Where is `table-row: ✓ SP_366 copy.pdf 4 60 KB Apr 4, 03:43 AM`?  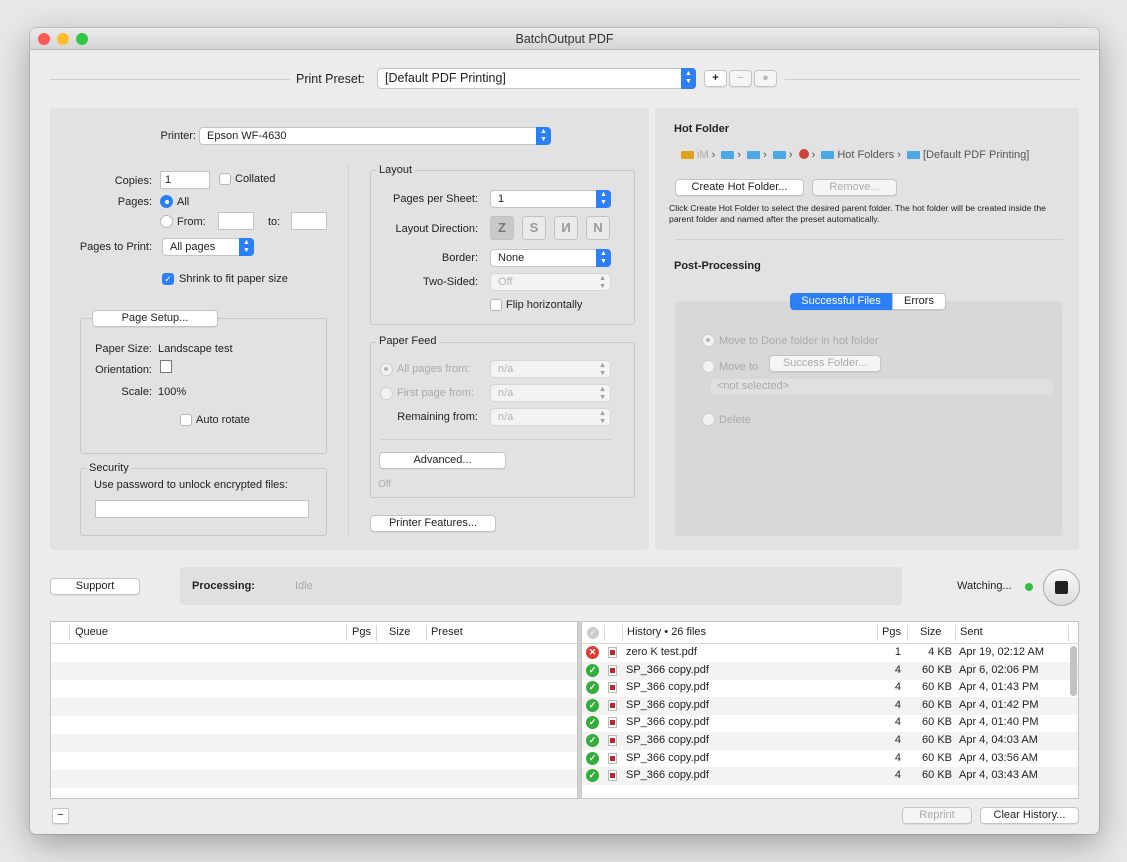 table-row: ✓ SP_366 copy.pdf 4 60 KB Apr 4, 03:43 AM is located at coordinates (830, 776).